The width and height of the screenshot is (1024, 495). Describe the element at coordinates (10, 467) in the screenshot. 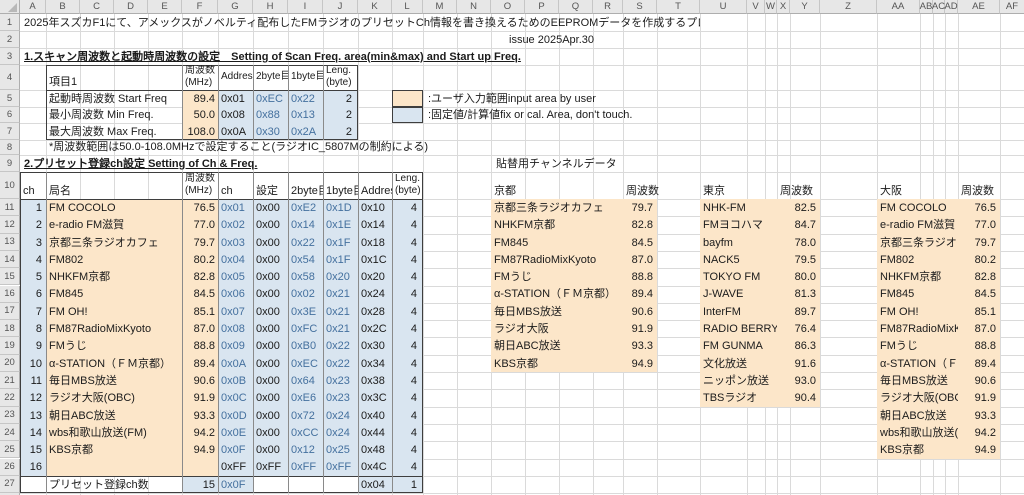

I see `row-header-26: 26` at that location.